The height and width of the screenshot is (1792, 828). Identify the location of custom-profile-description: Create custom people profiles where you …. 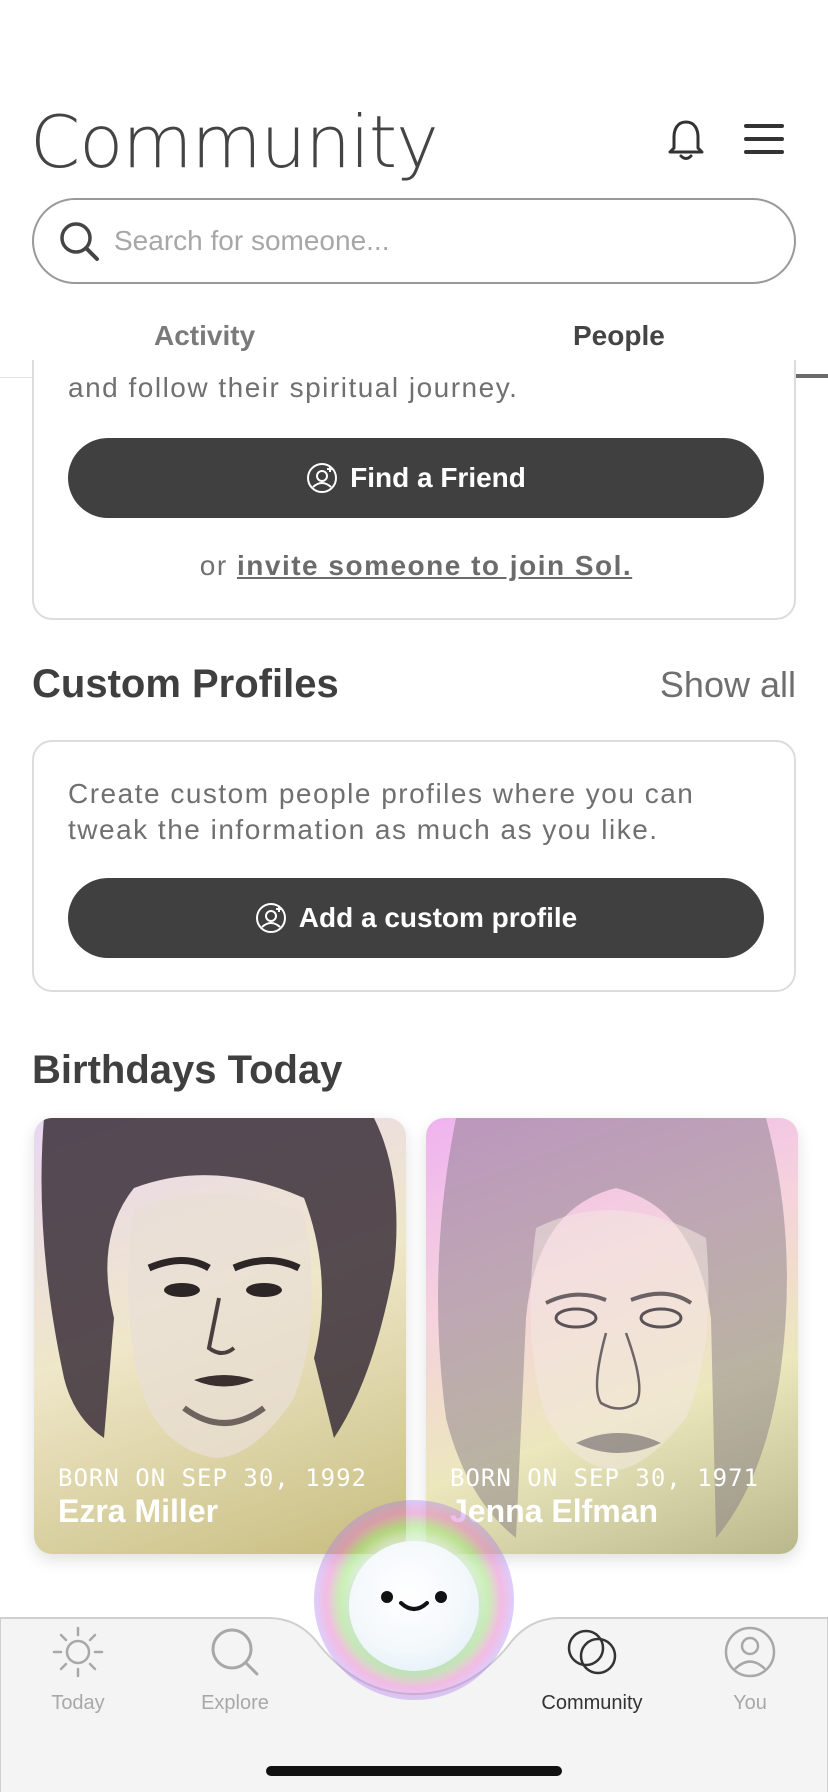
(381, 811).